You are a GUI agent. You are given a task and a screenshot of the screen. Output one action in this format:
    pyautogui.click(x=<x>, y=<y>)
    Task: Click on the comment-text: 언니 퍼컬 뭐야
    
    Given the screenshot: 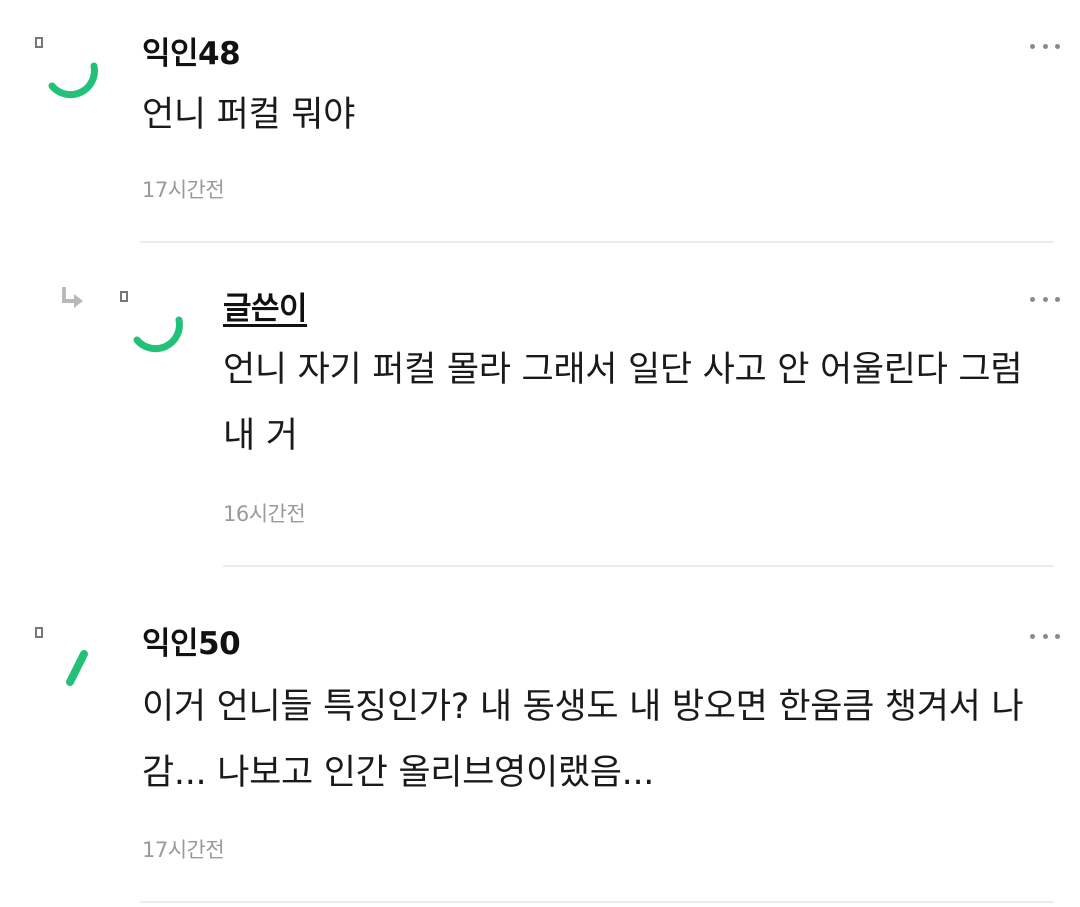 What is the action you would take?
    pyautogui.click(x=249, y=115)
    